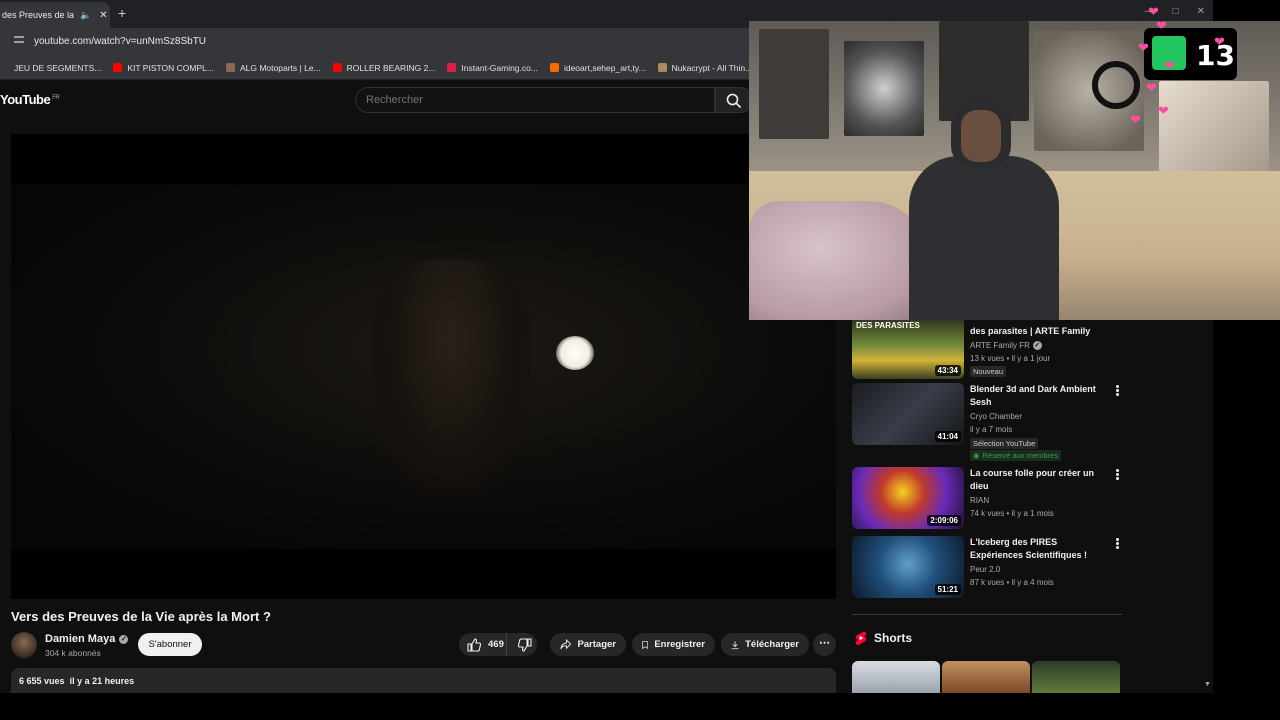 The image size is (1280, 720). What do you see at coordinates (645, 644) in the screenshot?
I see `bookmark-icon` at bounding box center [645, 644].